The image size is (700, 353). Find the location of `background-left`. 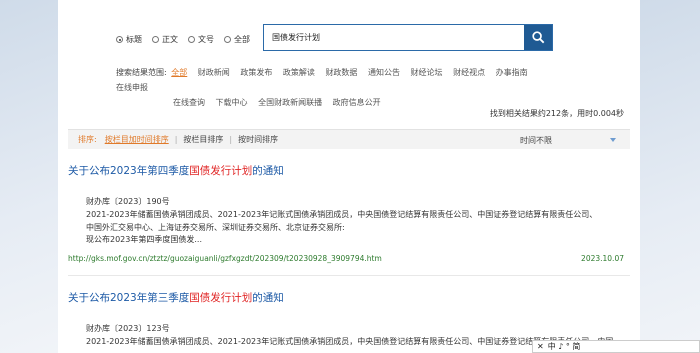

background-left is located at coordinates (30, 176).